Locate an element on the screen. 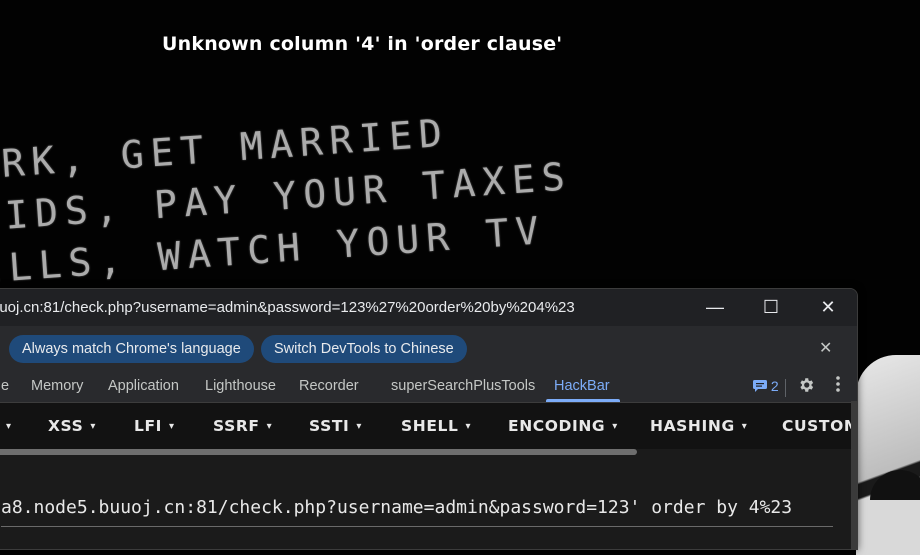  url-input-underline is located at coordinates (417, 526).